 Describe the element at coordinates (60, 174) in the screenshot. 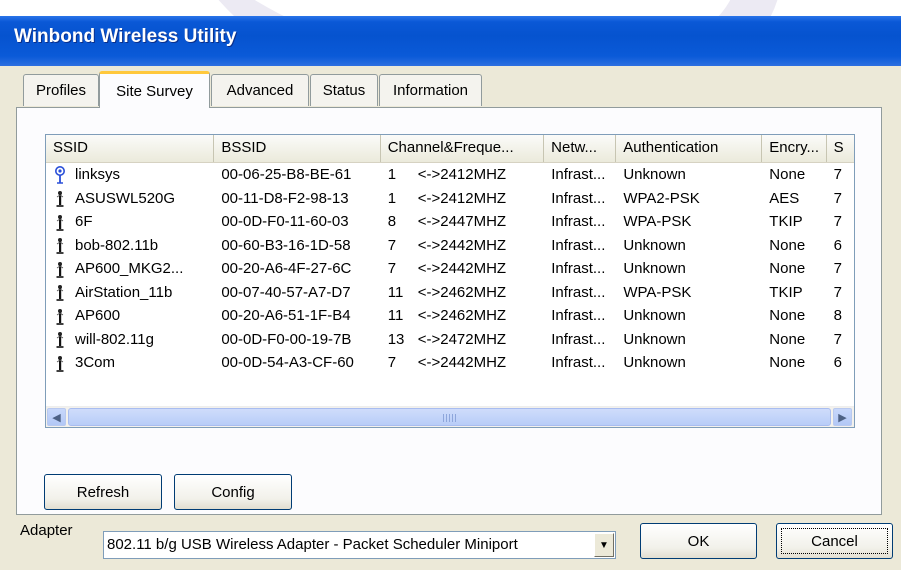

I see `connected-ap-icon` at that location.